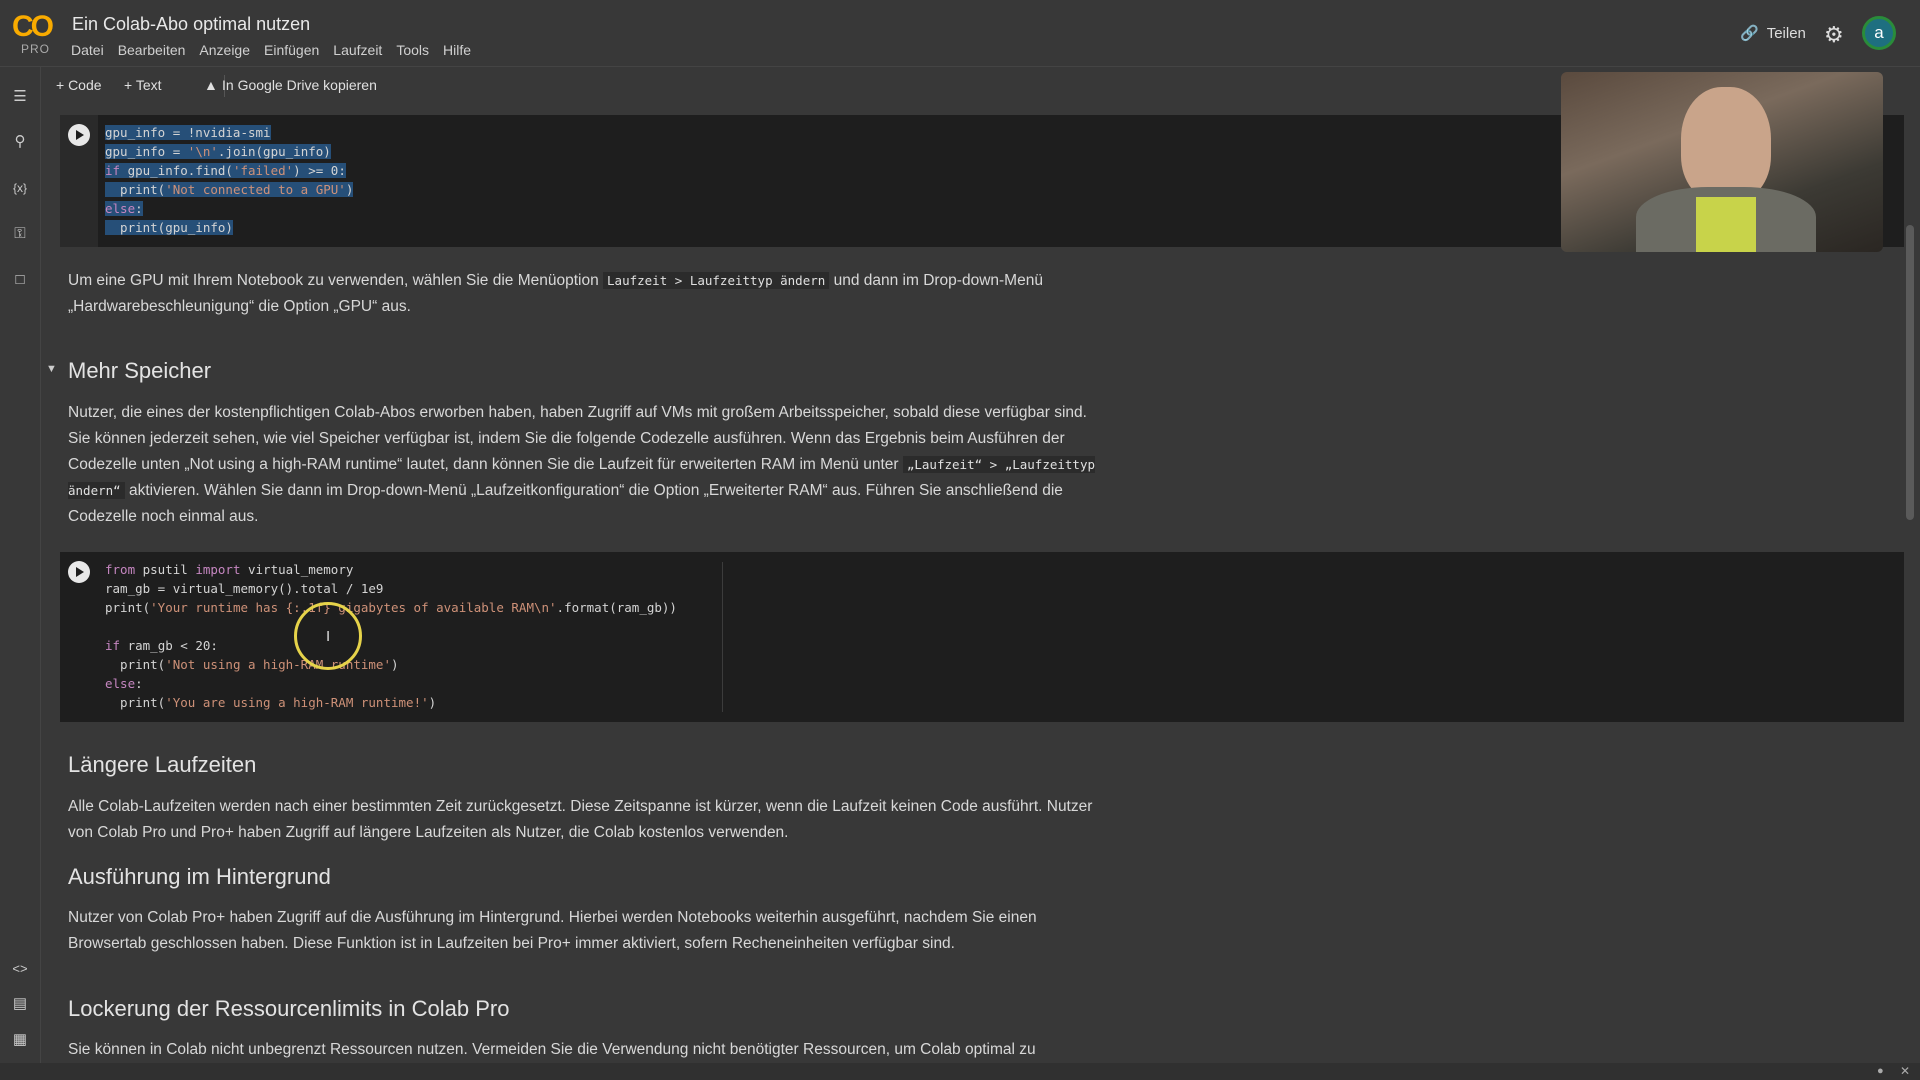 This screenshot has width=1920, height=1080. I want to click on close-icon: ✕, so click(1905, 1071).